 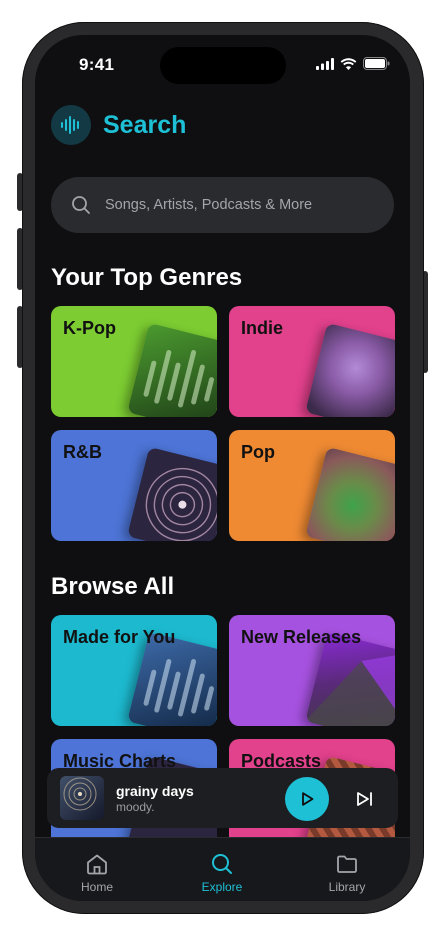 I want to click on status-time: 9:41, so click(x=97, y=64).